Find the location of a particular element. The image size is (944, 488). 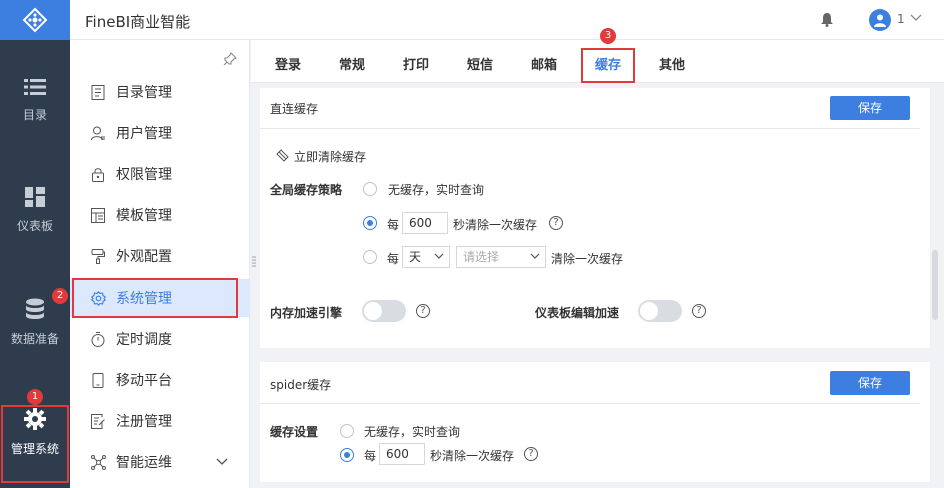

tab-email: 邮箱 is located at coordinates (544, 63).